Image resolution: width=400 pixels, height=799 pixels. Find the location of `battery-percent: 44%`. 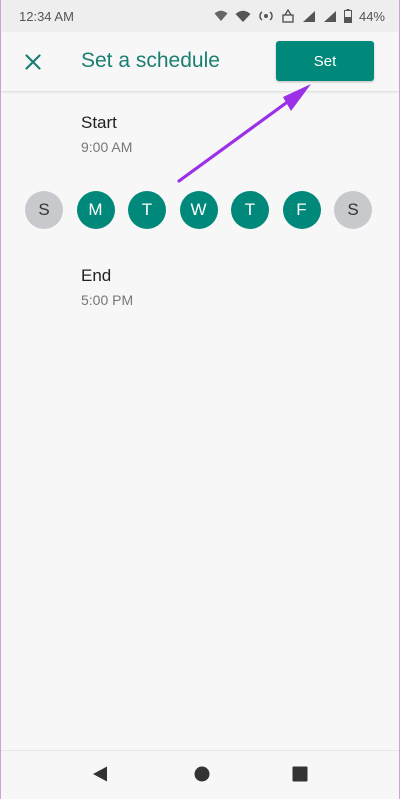

battery-percent: 44% is located at coordinates (371, 16).